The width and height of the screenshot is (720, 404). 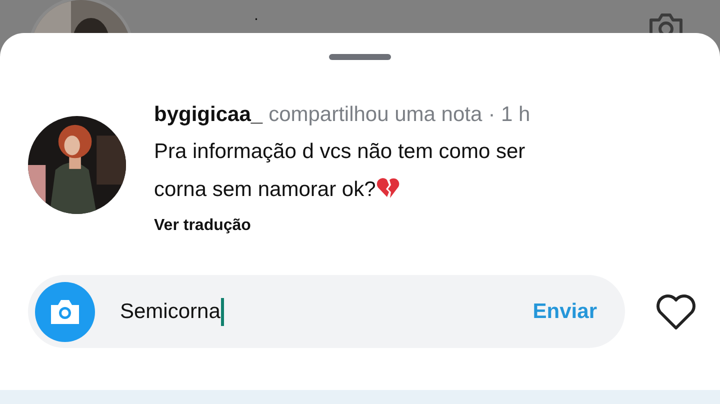 I want to click on caption-text: ., so click(x=256, y=16).